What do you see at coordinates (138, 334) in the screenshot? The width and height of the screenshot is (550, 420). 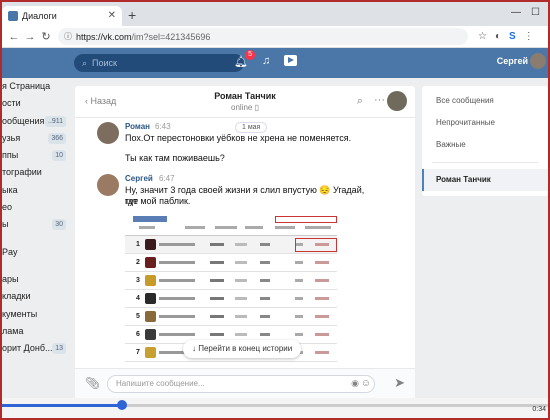 I see `rank-cell: 6` at bounding box center [138, 334].